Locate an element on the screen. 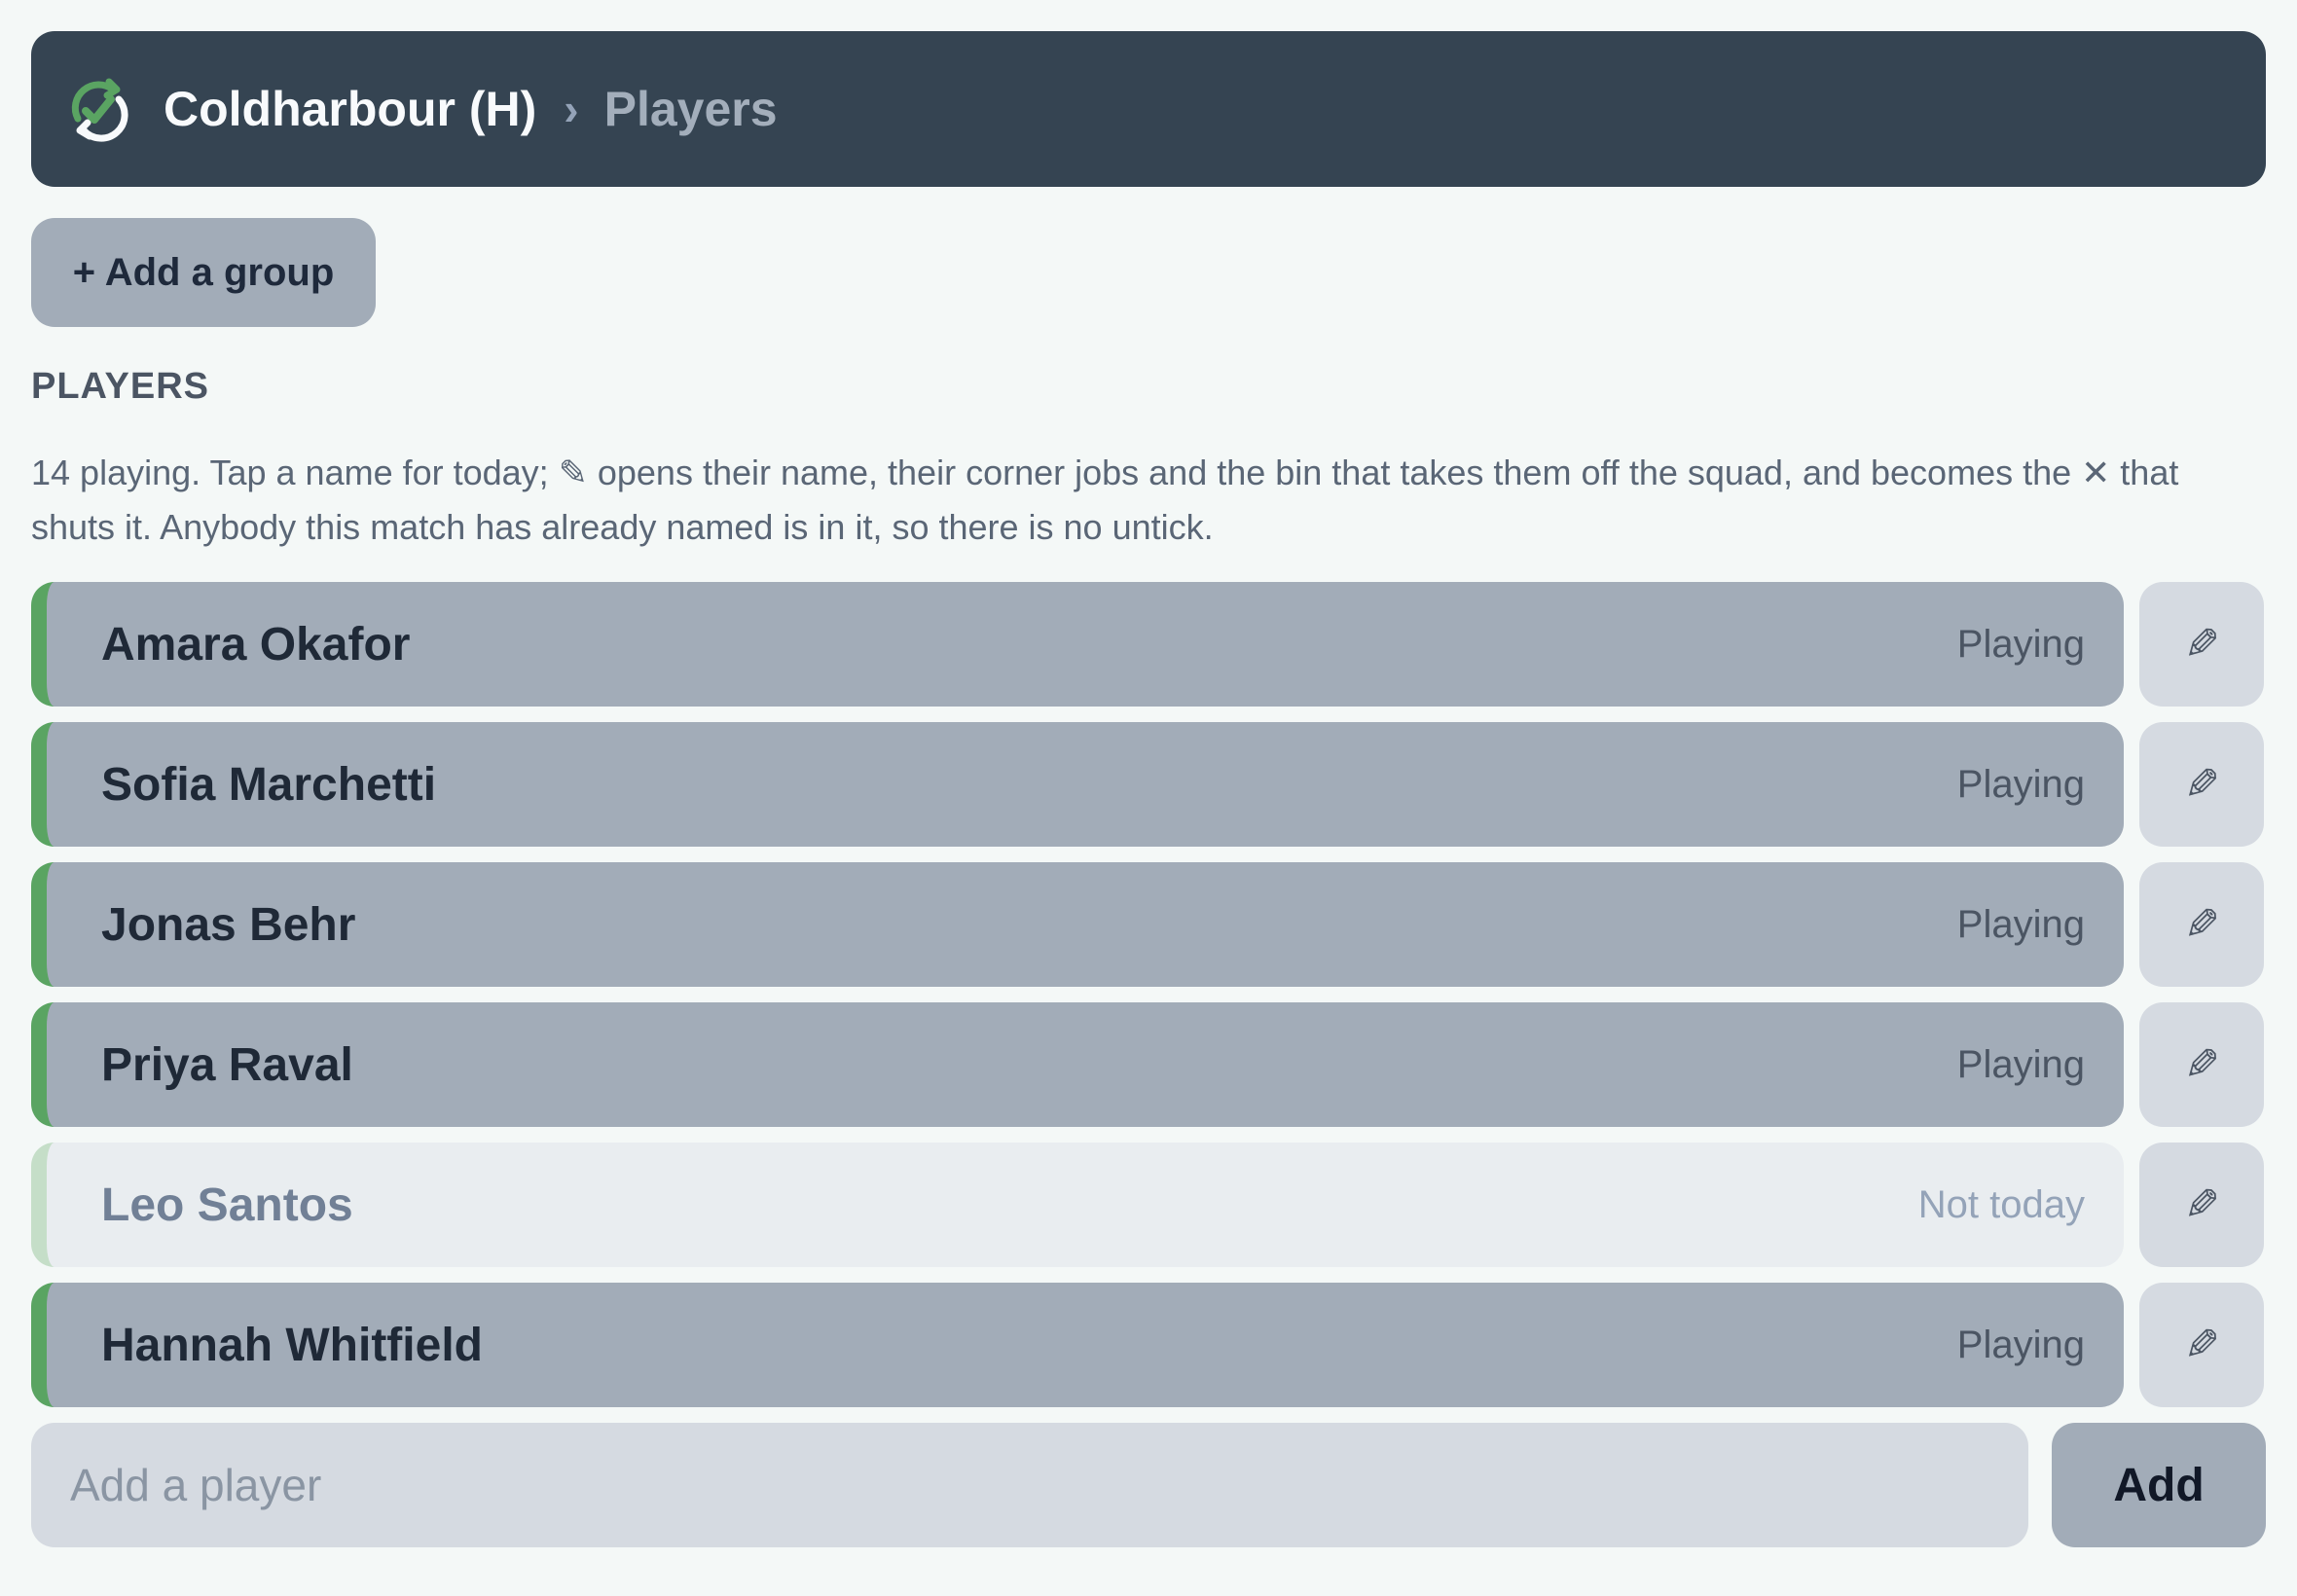 This screenshot has width=2297, height=1596. player-toggle: Amara Okafor Playing is located at coordinates (1077, 645).